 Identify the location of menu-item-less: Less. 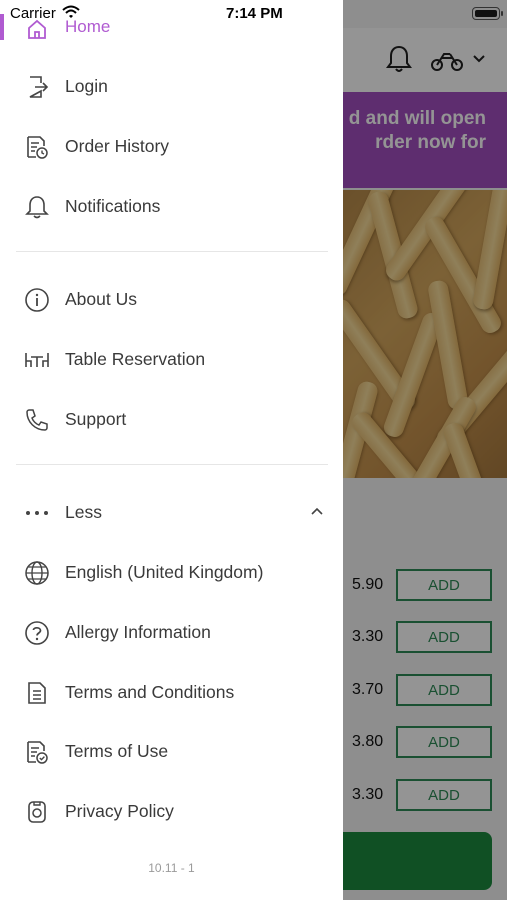
(171, 512).